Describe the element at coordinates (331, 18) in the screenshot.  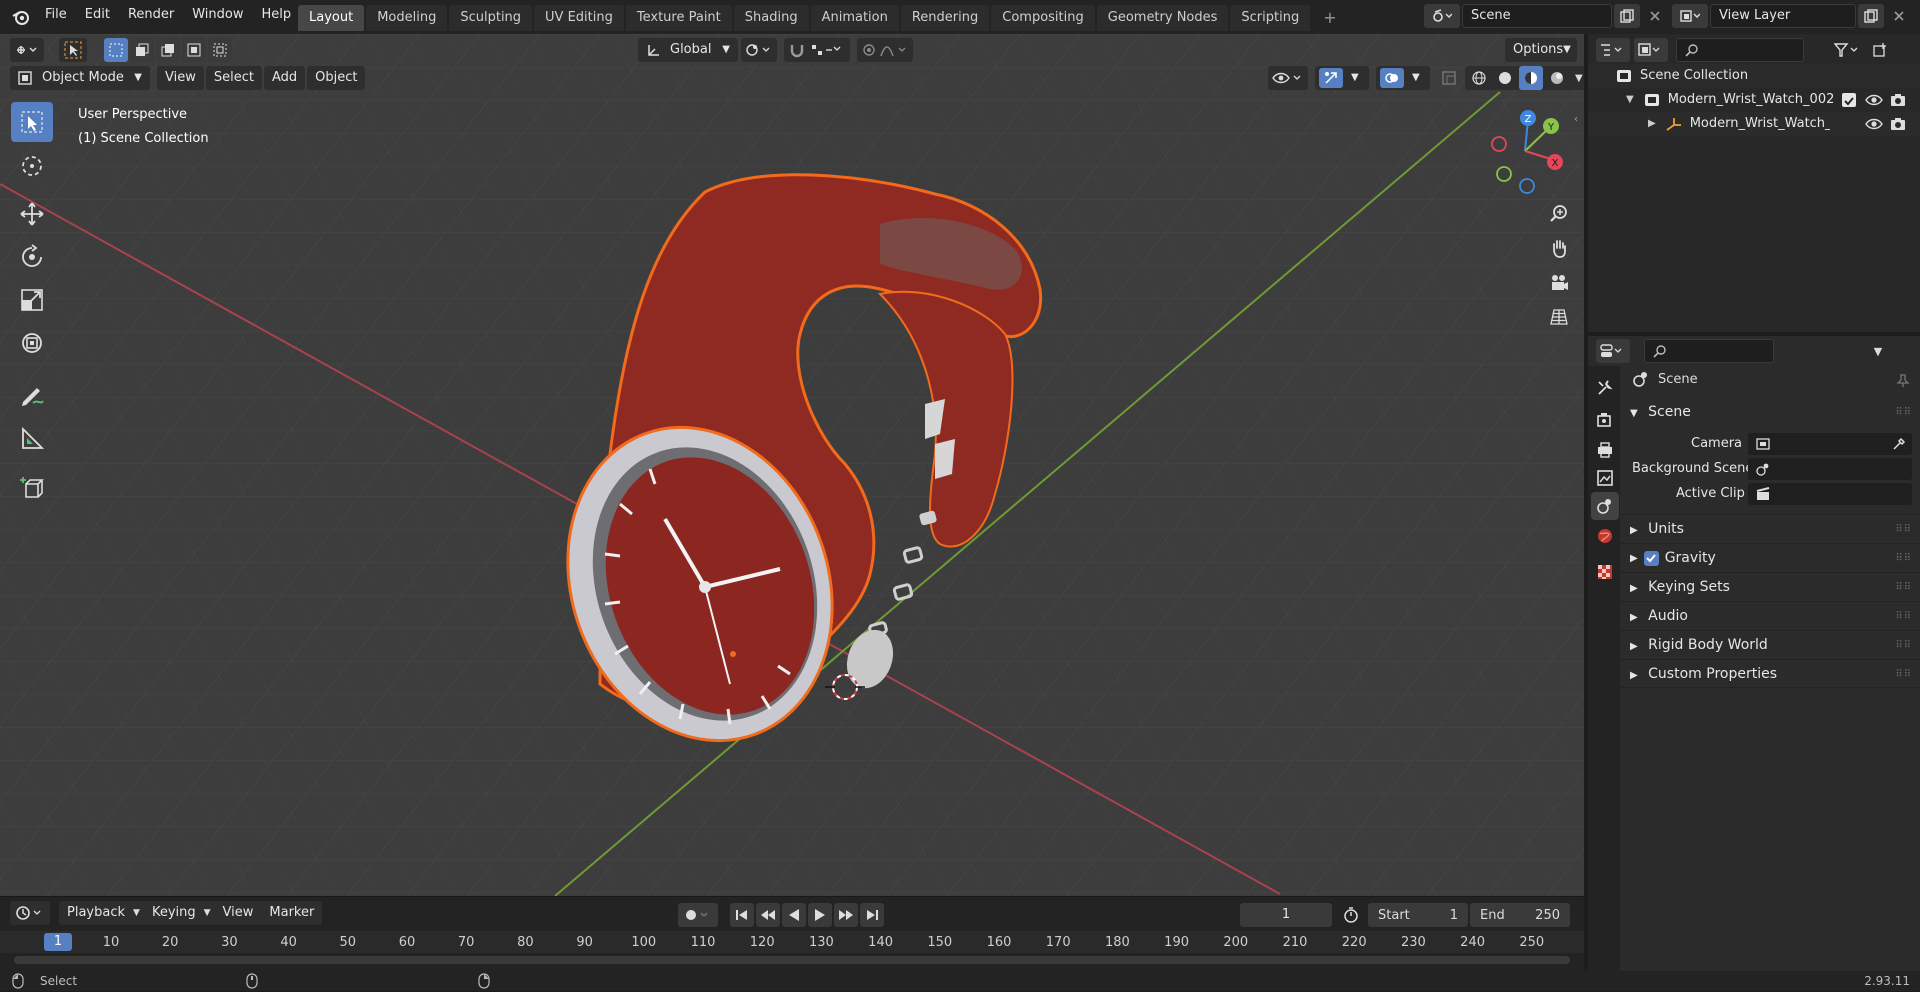
I see `tab-layout: Layout` at that location.